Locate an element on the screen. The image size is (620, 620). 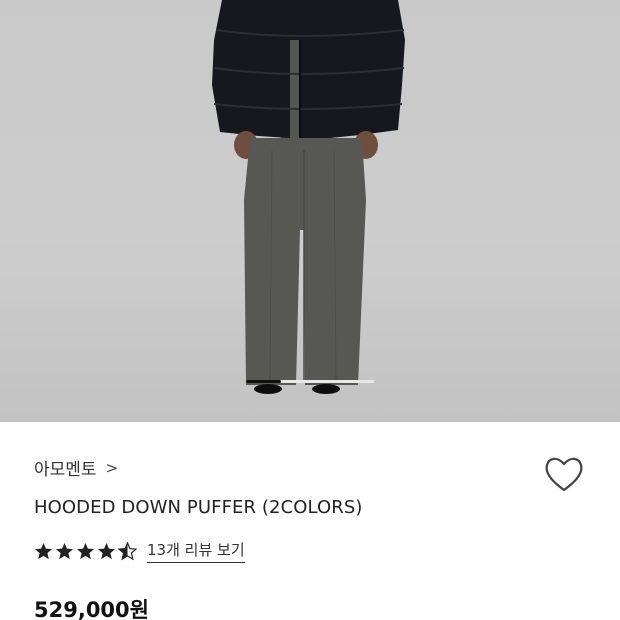
gallery-progress-fill is located at coordinates (263, 381).